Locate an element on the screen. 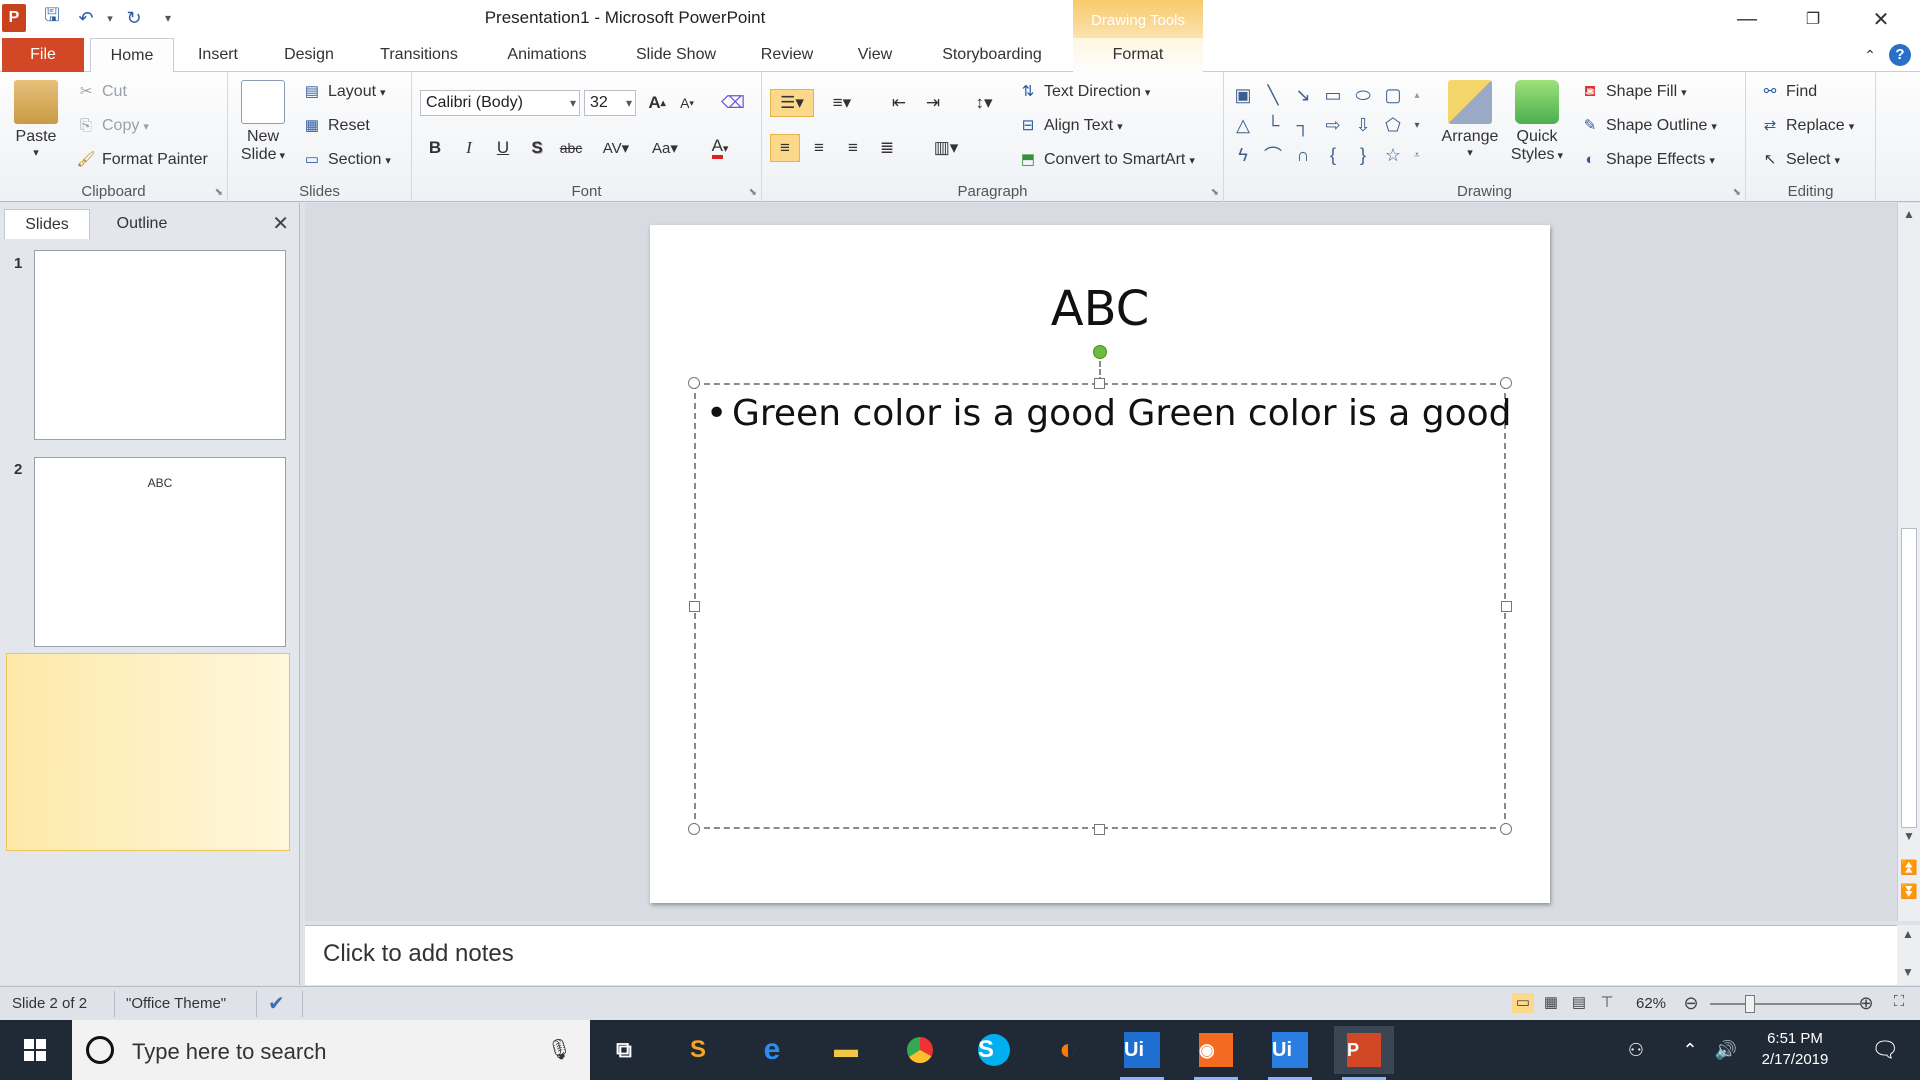 Image resolution: width=1920 pixels, height=1080 pixels. scribble-shape-icon: ϟ is located at coordinates (1243, 155).